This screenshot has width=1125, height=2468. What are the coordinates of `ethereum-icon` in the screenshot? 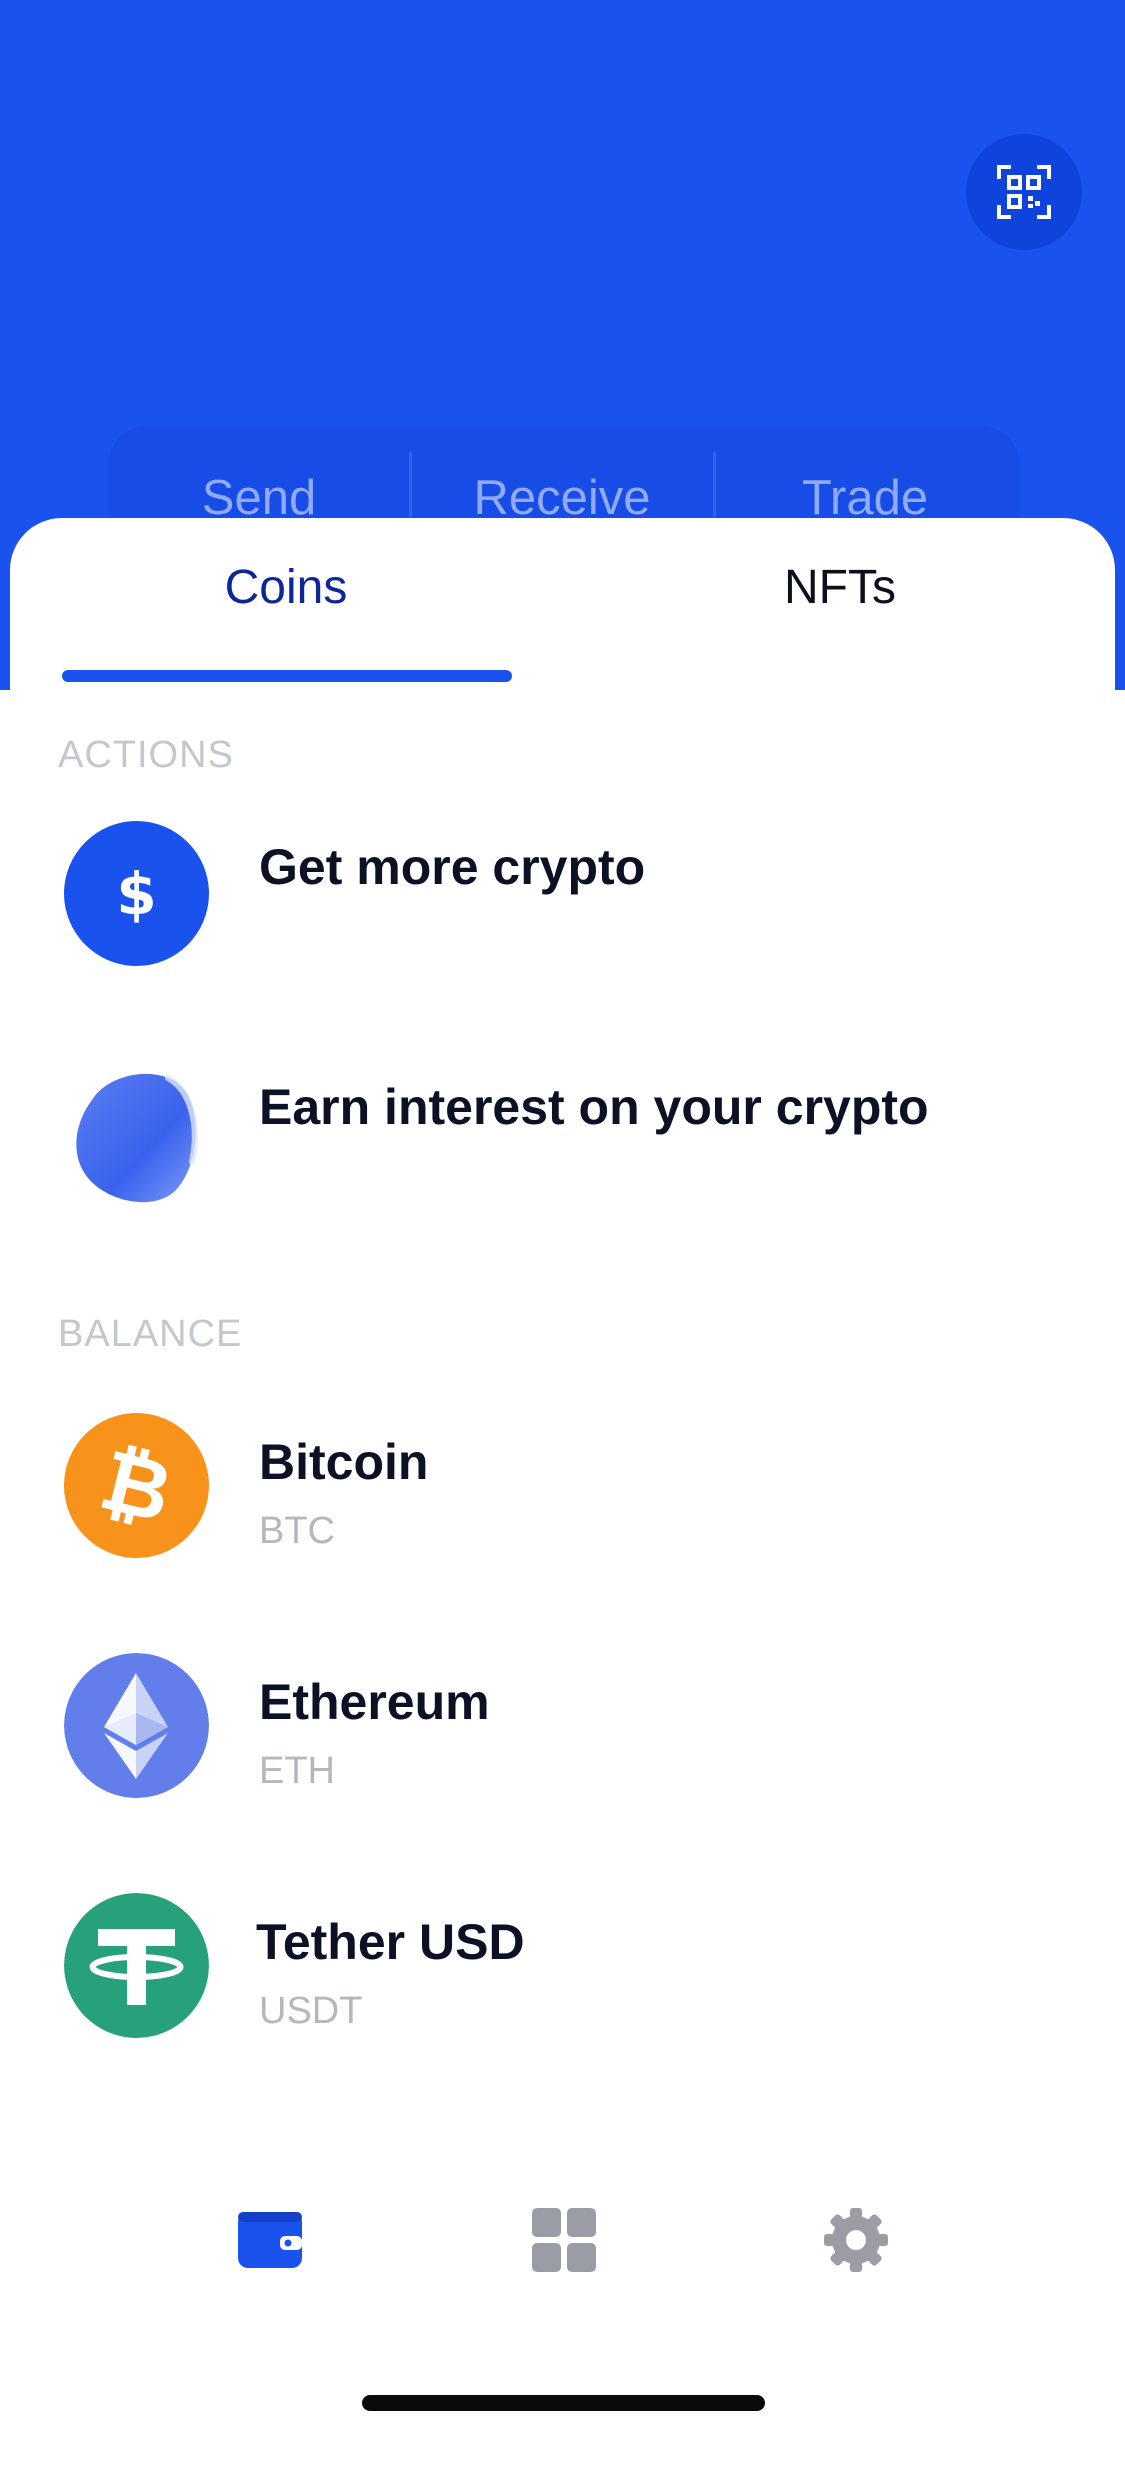 It's located at (136, 1725).